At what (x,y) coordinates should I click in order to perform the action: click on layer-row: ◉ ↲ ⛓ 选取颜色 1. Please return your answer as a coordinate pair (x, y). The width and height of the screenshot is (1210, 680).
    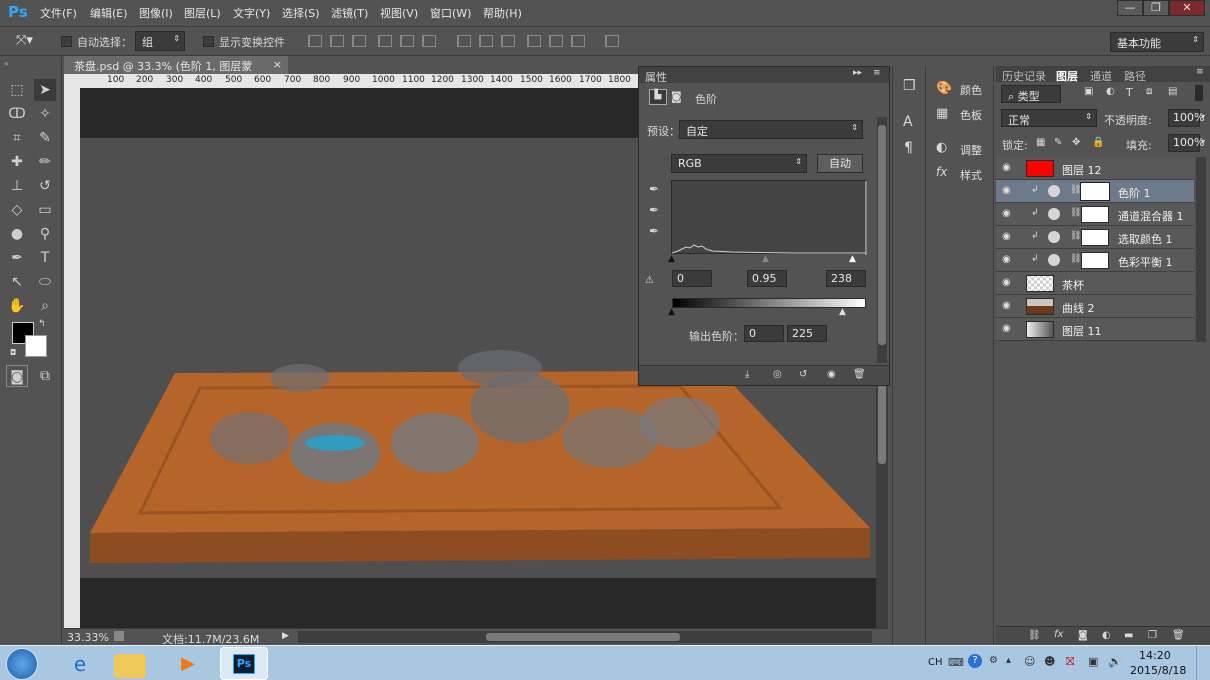
    Looking at the image, I should click on (1095, 237).